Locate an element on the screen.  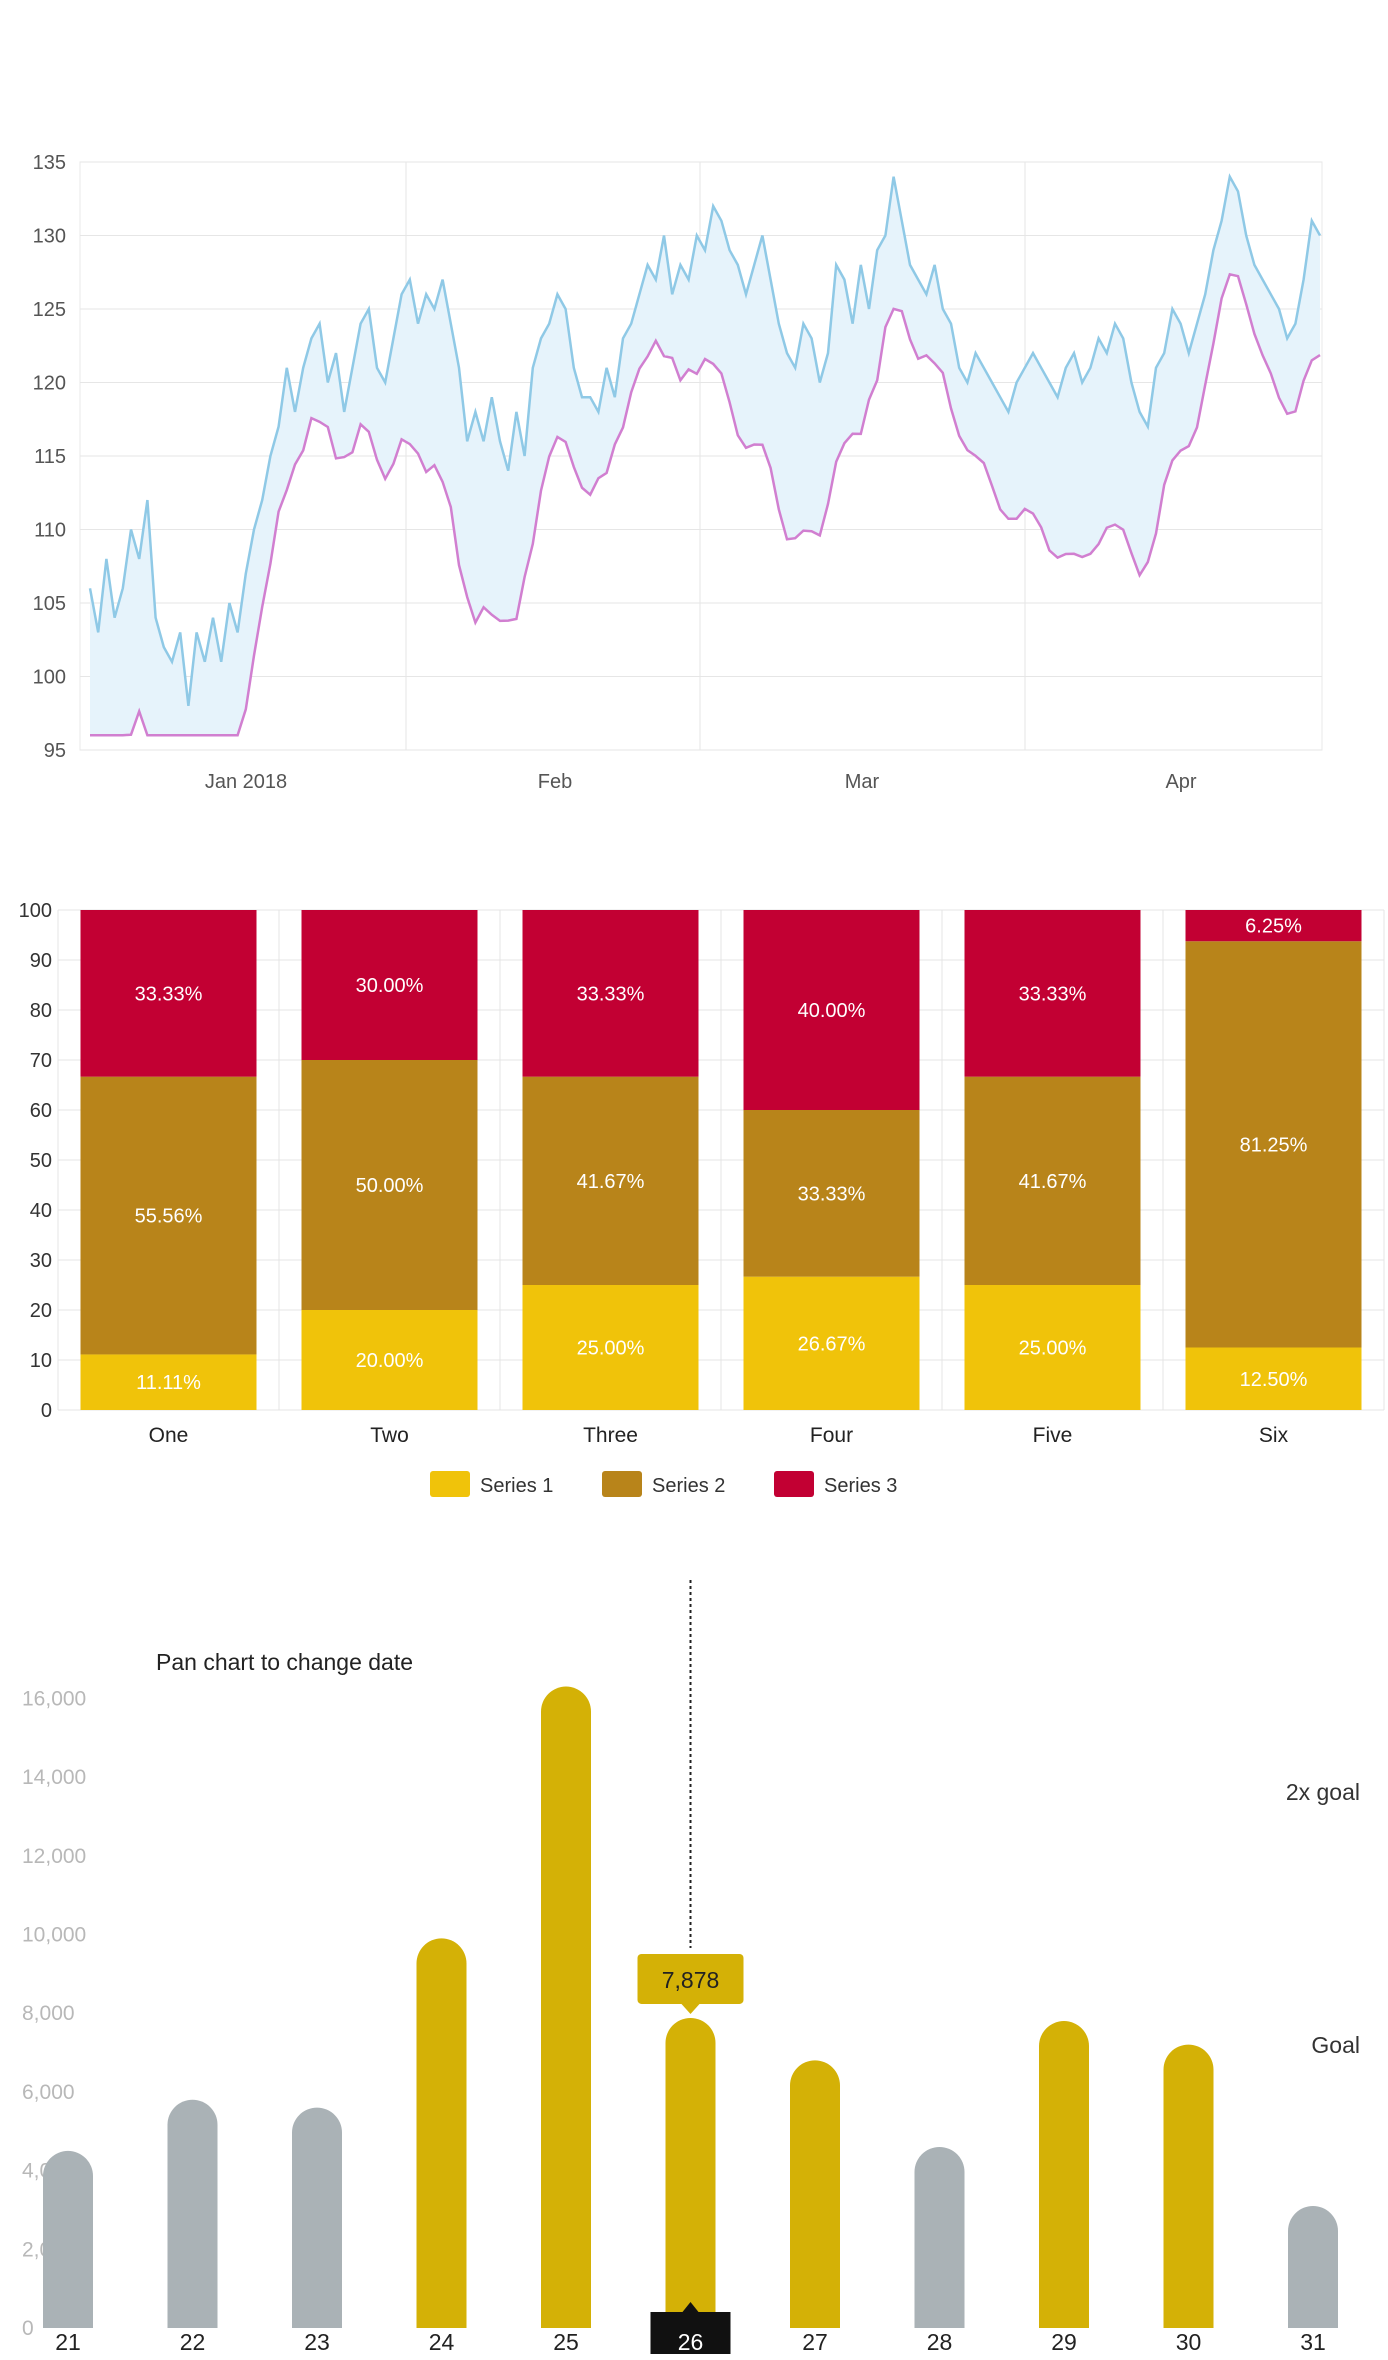
x-tick-label: Two is located at coordinates (389, 1435).